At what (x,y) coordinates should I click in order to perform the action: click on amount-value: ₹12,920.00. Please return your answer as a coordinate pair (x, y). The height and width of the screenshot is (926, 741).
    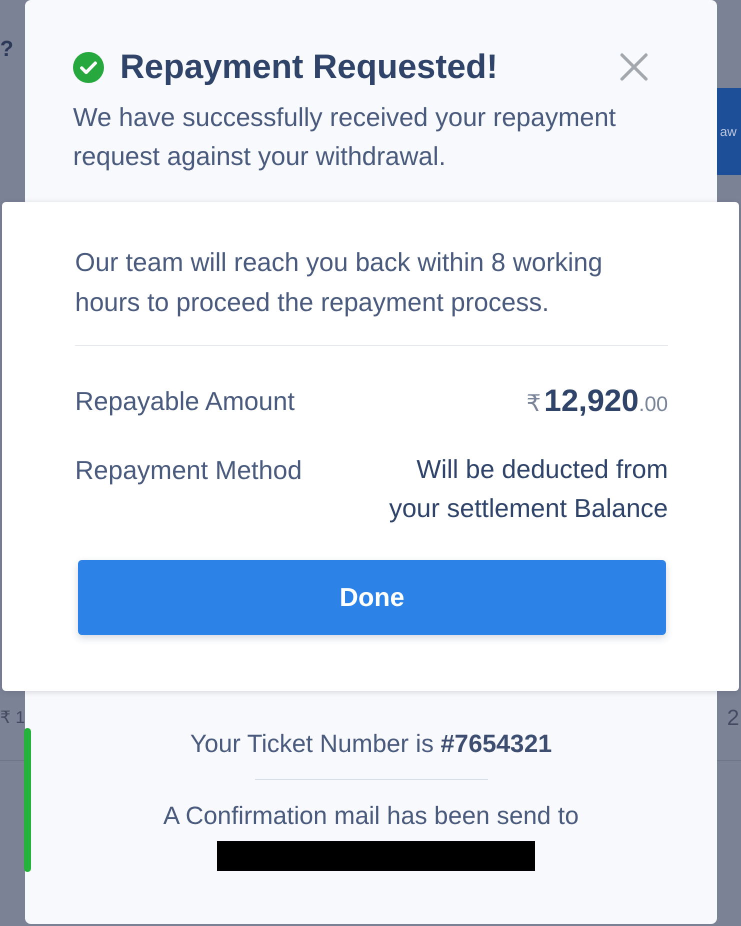
    Looking at the image, I should click on (597, 401).